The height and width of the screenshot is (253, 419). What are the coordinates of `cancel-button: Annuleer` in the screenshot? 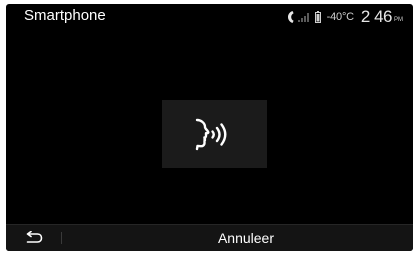 It's located at (246, 238).